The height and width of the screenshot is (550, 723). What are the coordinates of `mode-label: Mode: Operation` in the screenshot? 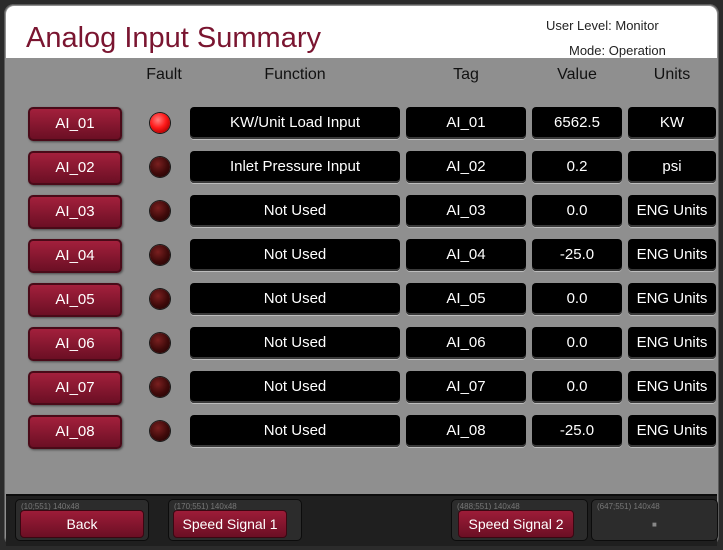 It's located at (617, 50).